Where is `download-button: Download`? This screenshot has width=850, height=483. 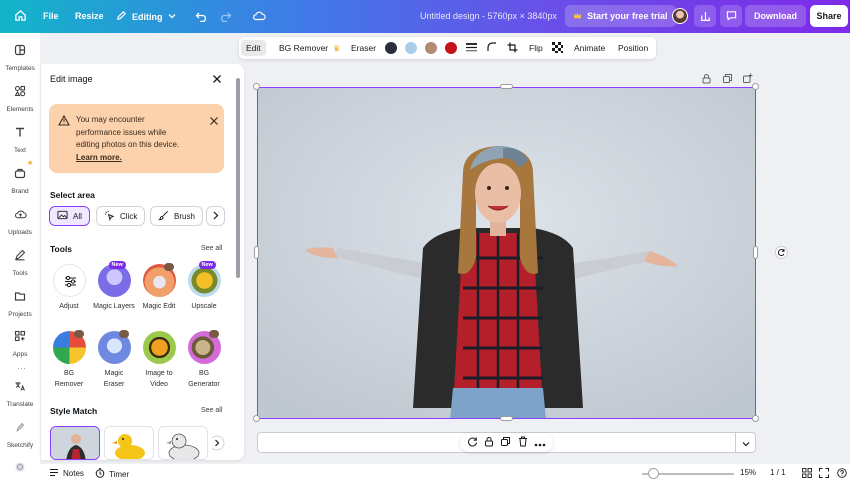 download-button: Download is located at coordinates (775, 16).